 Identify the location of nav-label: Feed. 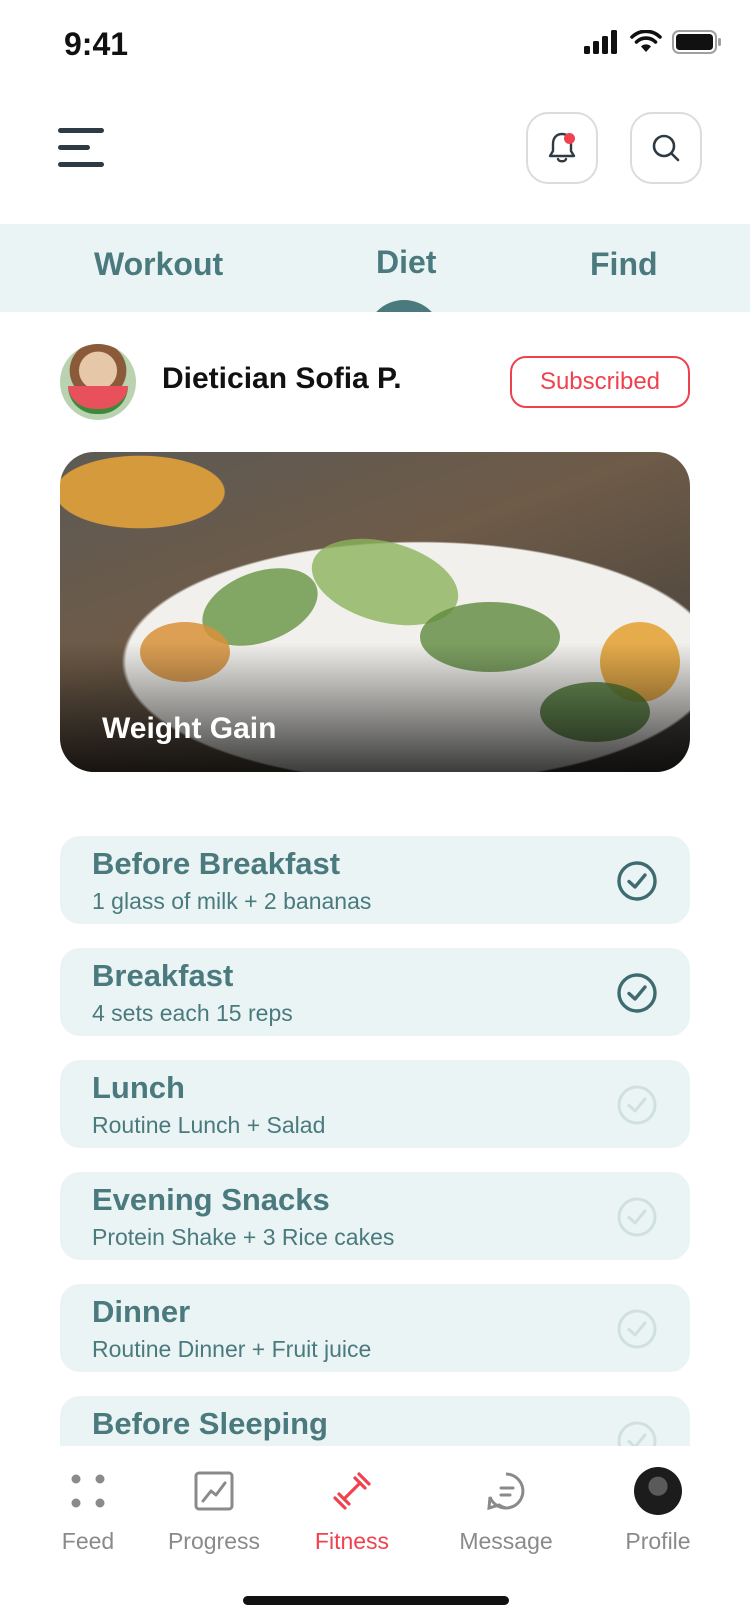
(88, 1541).